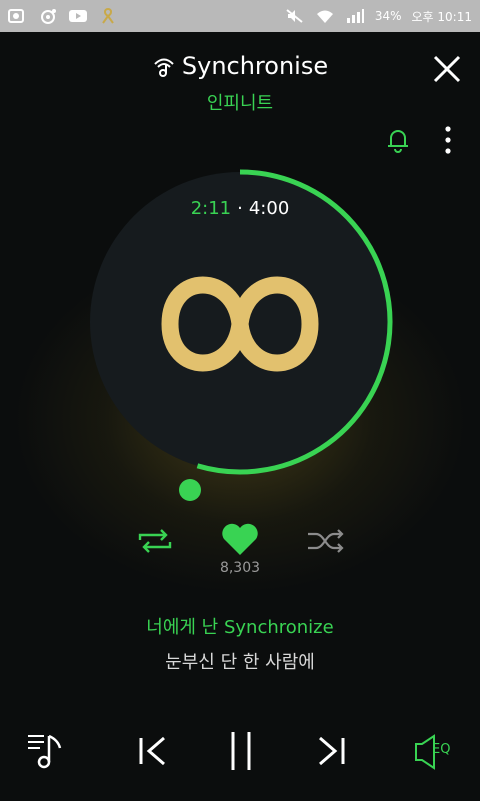 The height and width of the screenshot is (801, 480). I want to click on repeat-icon, so click(155, 541).